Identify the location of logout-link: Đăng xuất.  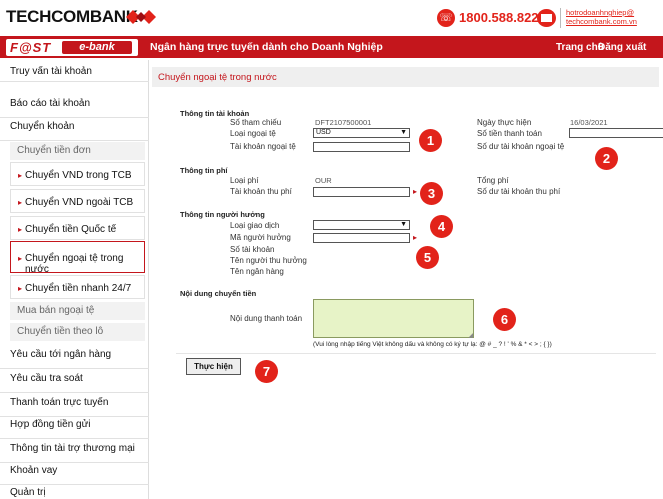
(622, 47).